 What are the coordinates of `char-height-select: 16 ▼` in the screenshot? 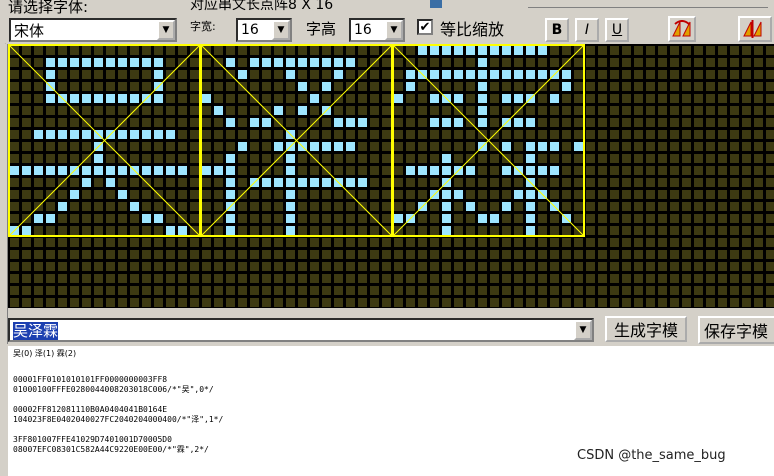 It's located at (377, 30).